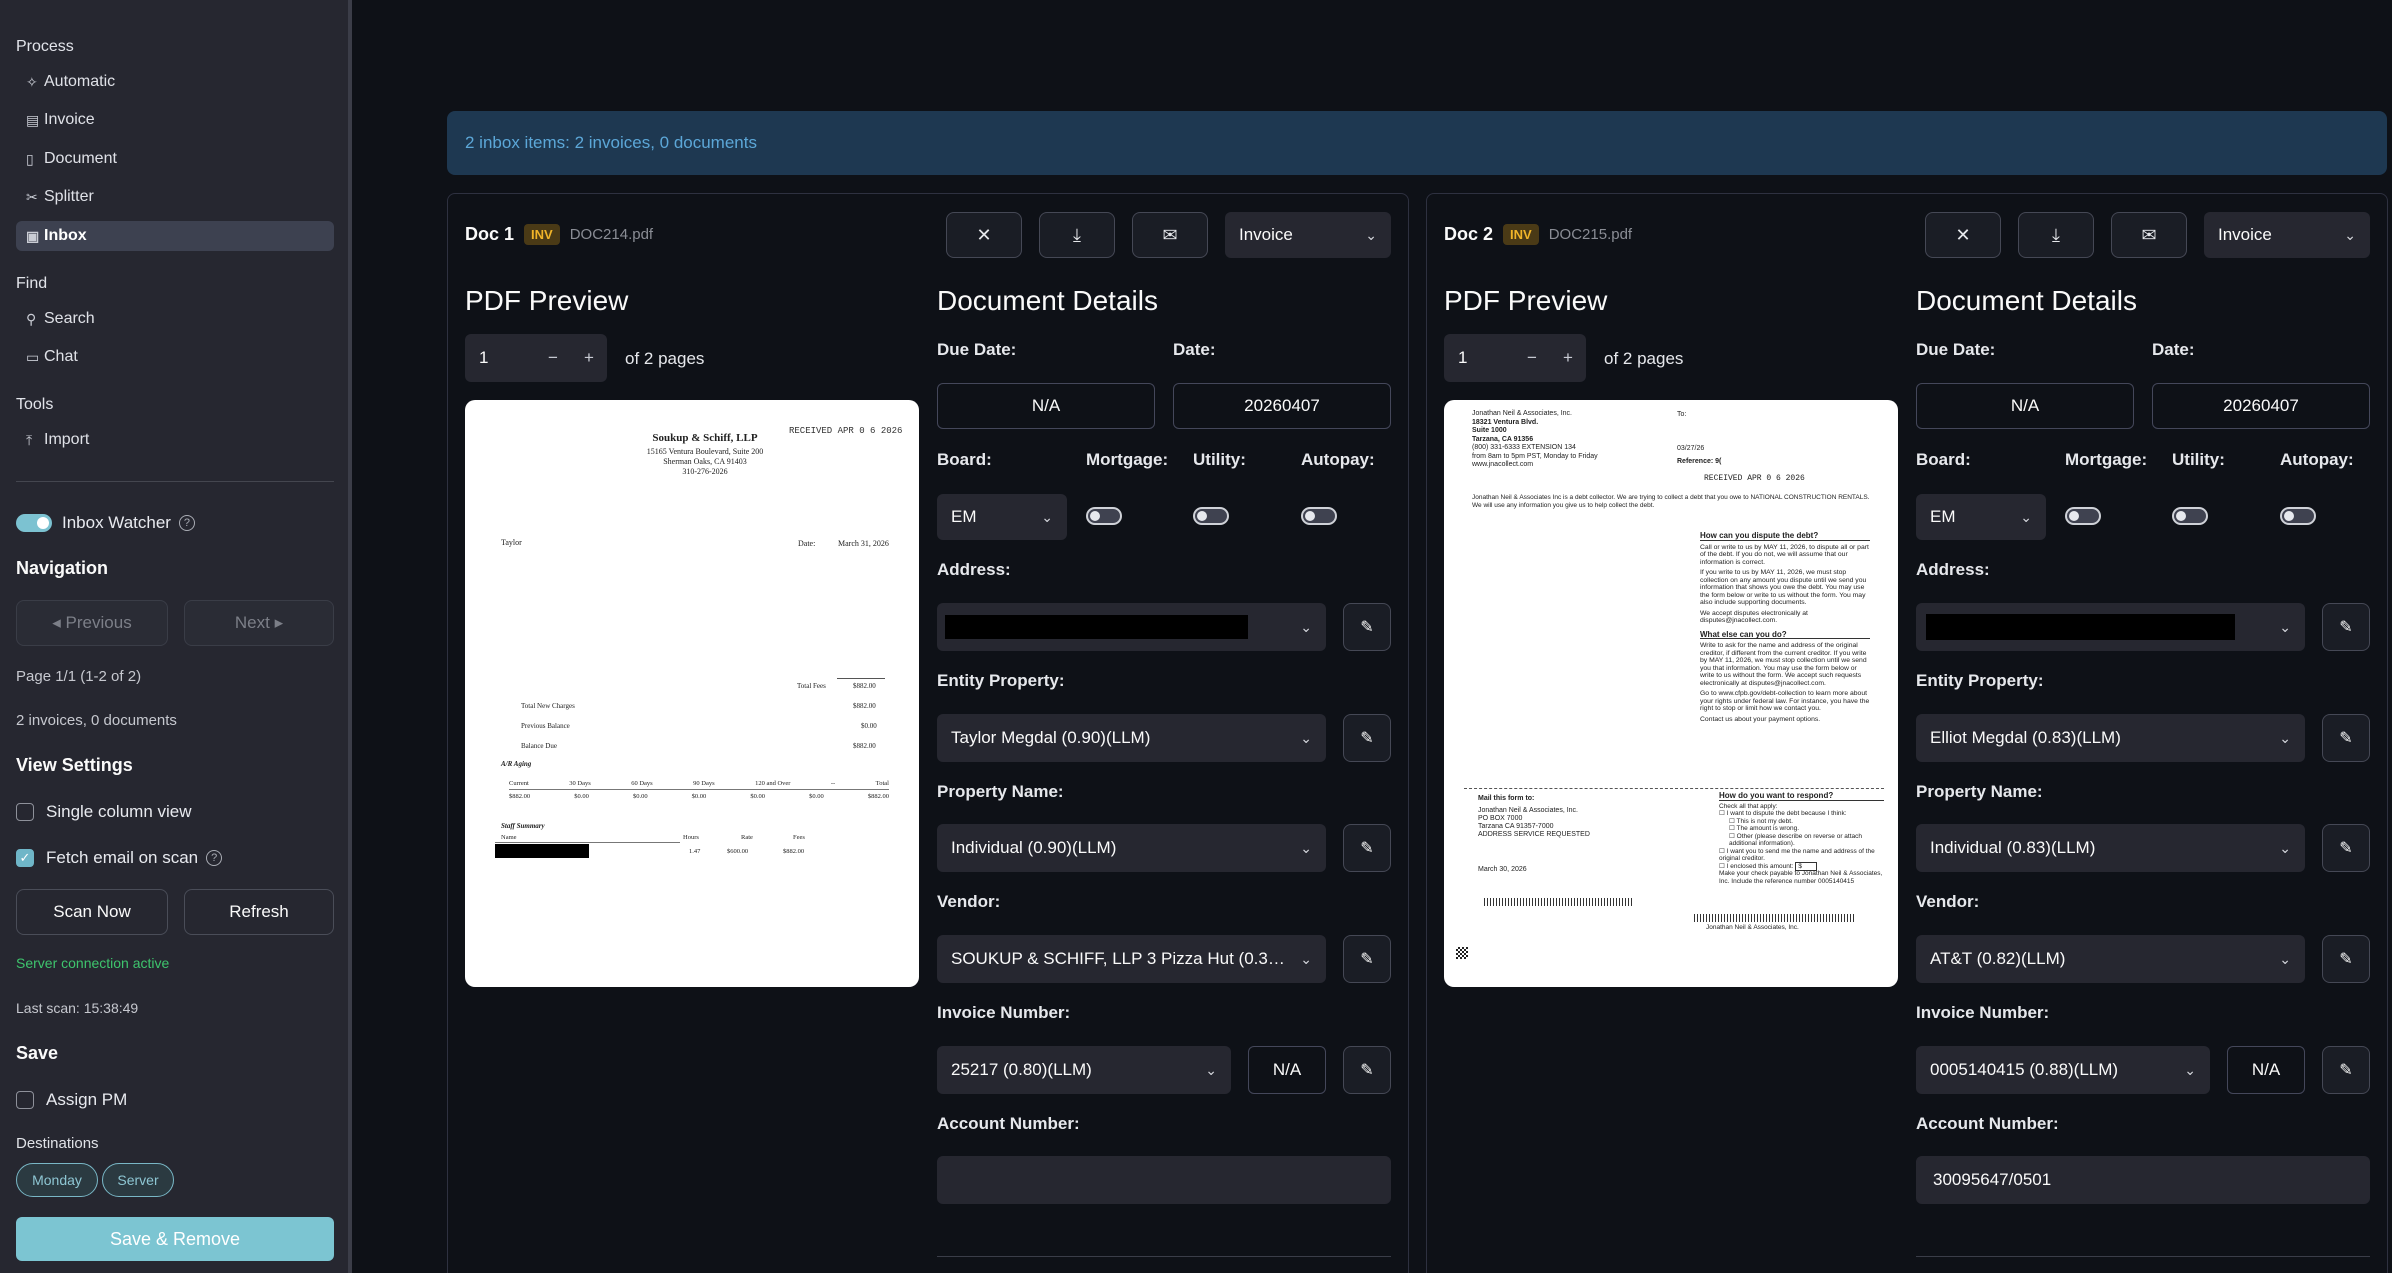  What do you see at coordinates (2110, 959) in the screenshot?
I see `vendor-select: AT&T (0.82)(LLM) ⌄` at bounding box center [2110, 959].